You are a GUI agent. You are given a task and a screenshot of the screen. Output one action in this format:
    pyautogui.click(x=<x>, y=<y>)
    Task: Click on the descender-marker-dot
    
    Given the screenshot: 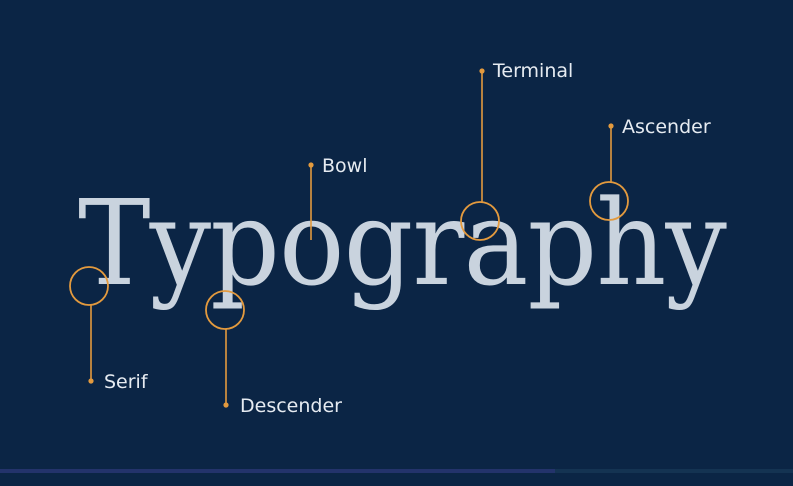 What is the action you would take?
    pyautogui.click(x=226, y=405)
    